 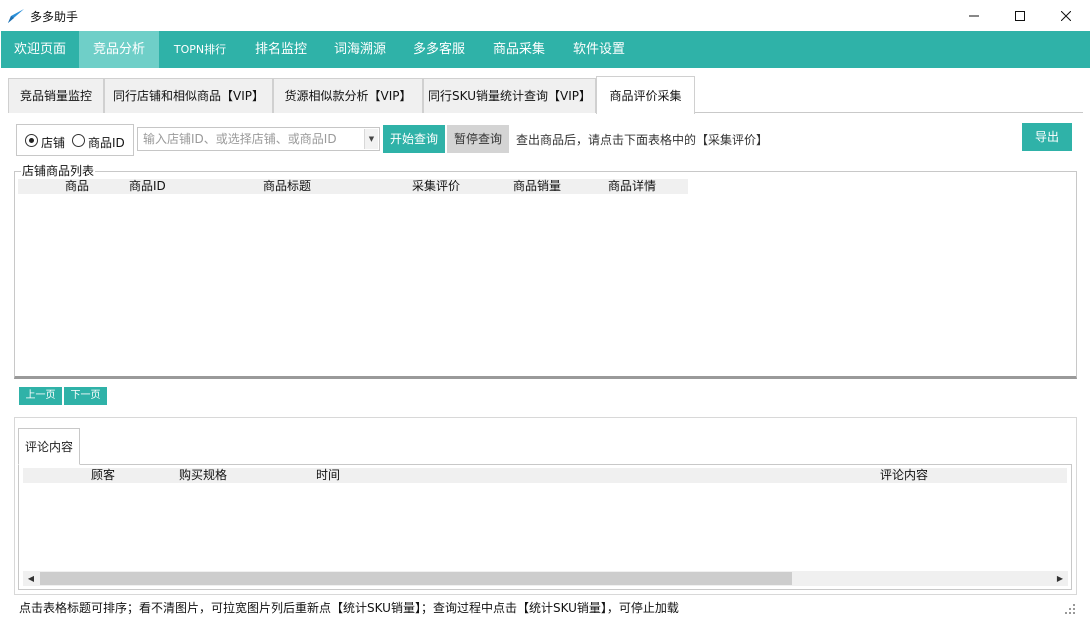 What do you see at coordinates (1060, 578) in the screenshot?
I see `scroll-right-icon: ▶` at bounding box center [1060, 578].